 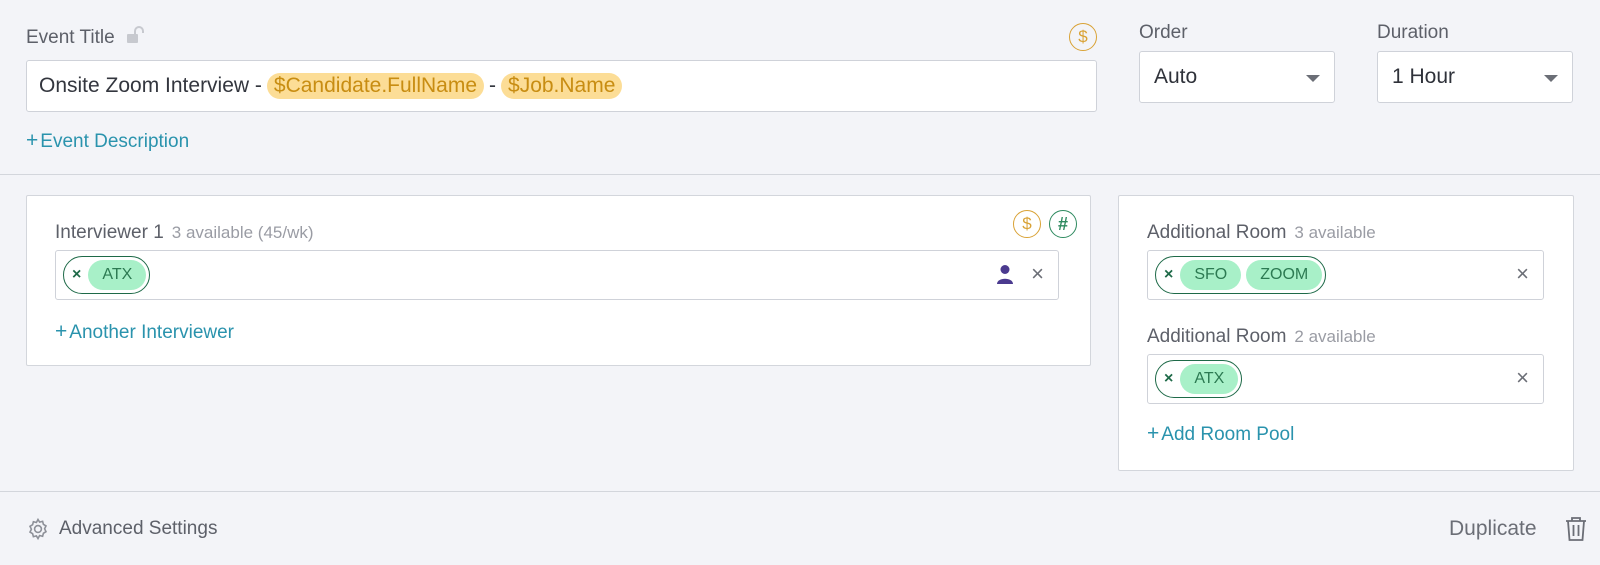 I want to click on room-label: Additional Room 3 available, so click(x=1261, y=232).